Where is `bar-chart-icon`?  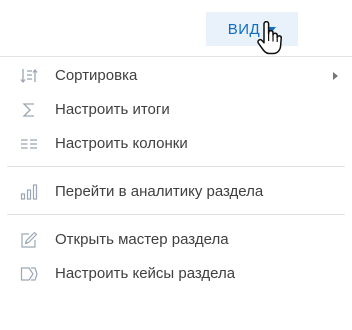 bar-chart-icon is located at coordinates (29, 192).